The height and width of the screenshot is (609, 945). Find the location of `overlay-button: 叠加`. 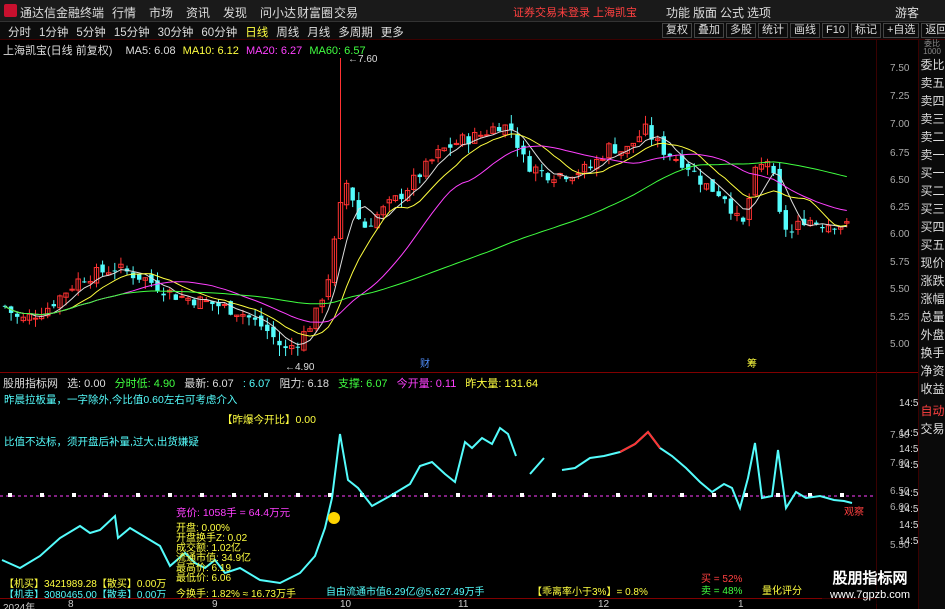

overlay-button: 叠加 is located at coordinates (709, 30).